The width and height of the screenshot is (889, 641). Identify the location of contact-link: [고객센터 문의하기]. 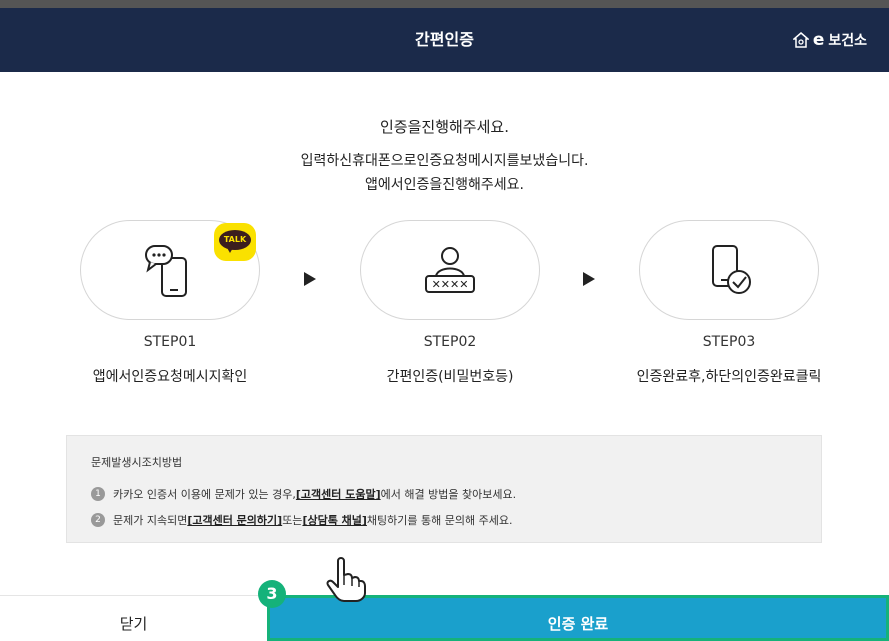
(234, 520).